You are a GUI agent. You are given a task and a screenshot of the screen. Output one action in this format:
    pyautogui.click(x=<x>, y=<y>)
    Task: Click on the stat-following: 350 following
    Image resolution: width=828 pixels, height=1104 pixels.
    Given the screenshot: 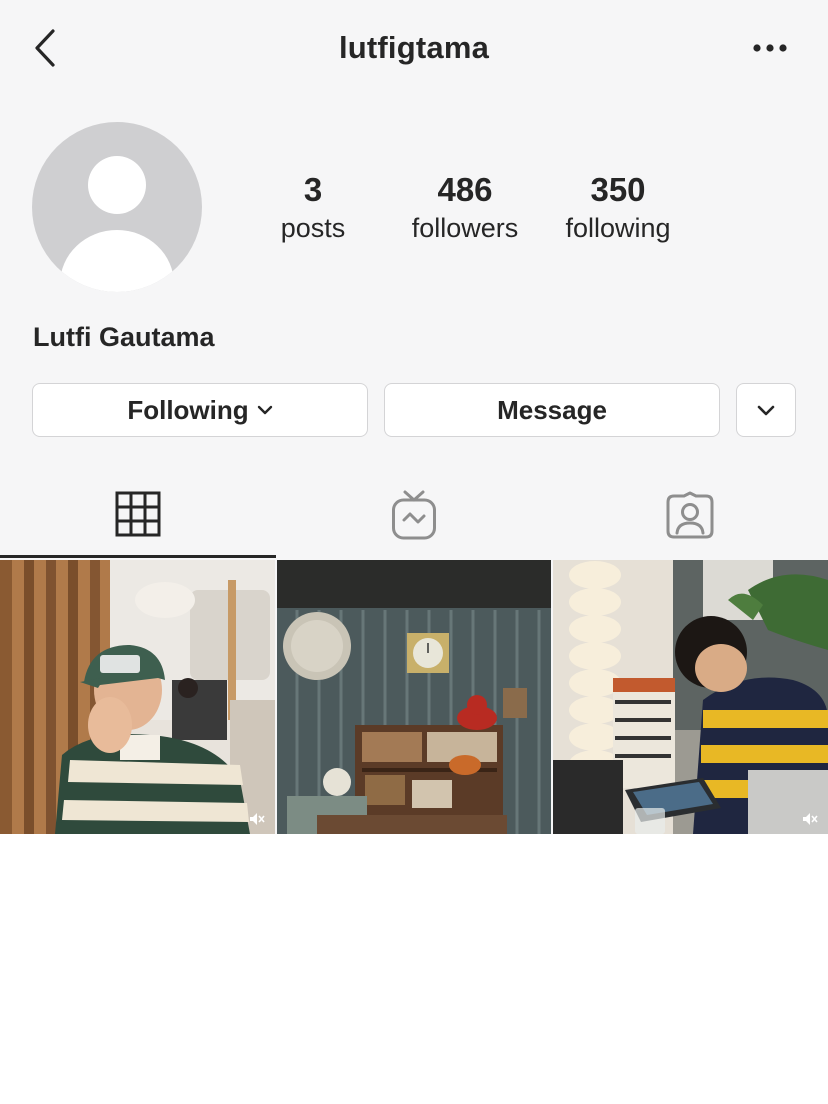 What is the action you would take?
    pyautogui.click(x=618, y=208)
    